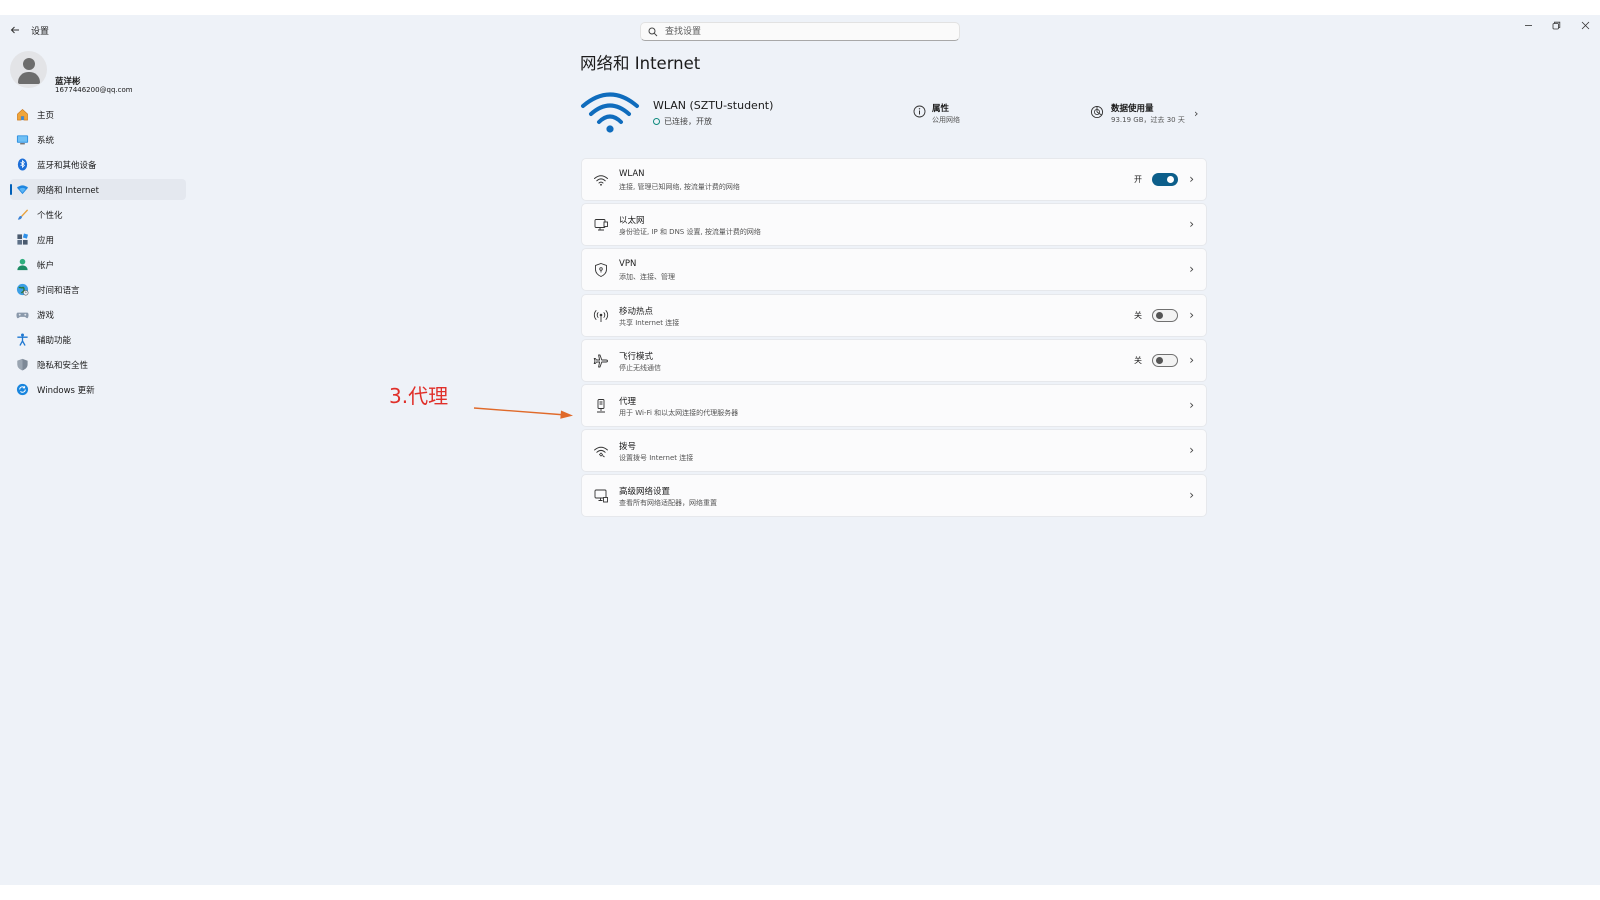 The width and height of the screenshot is (1600, 900). Describe the element at coordinates (946, 120) in the screenshot. I see `properties-subtitle: 公用网络` at that location.